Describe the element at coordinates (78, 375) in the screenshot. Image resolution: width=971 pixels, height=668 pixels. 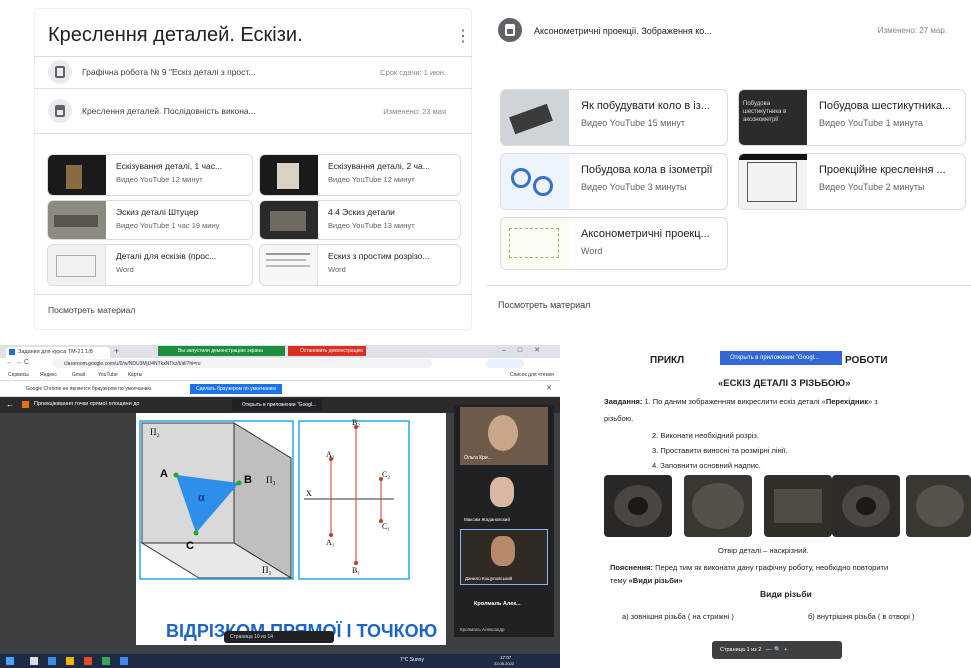
I see `bookmark-gmail: Gmail` at that location.